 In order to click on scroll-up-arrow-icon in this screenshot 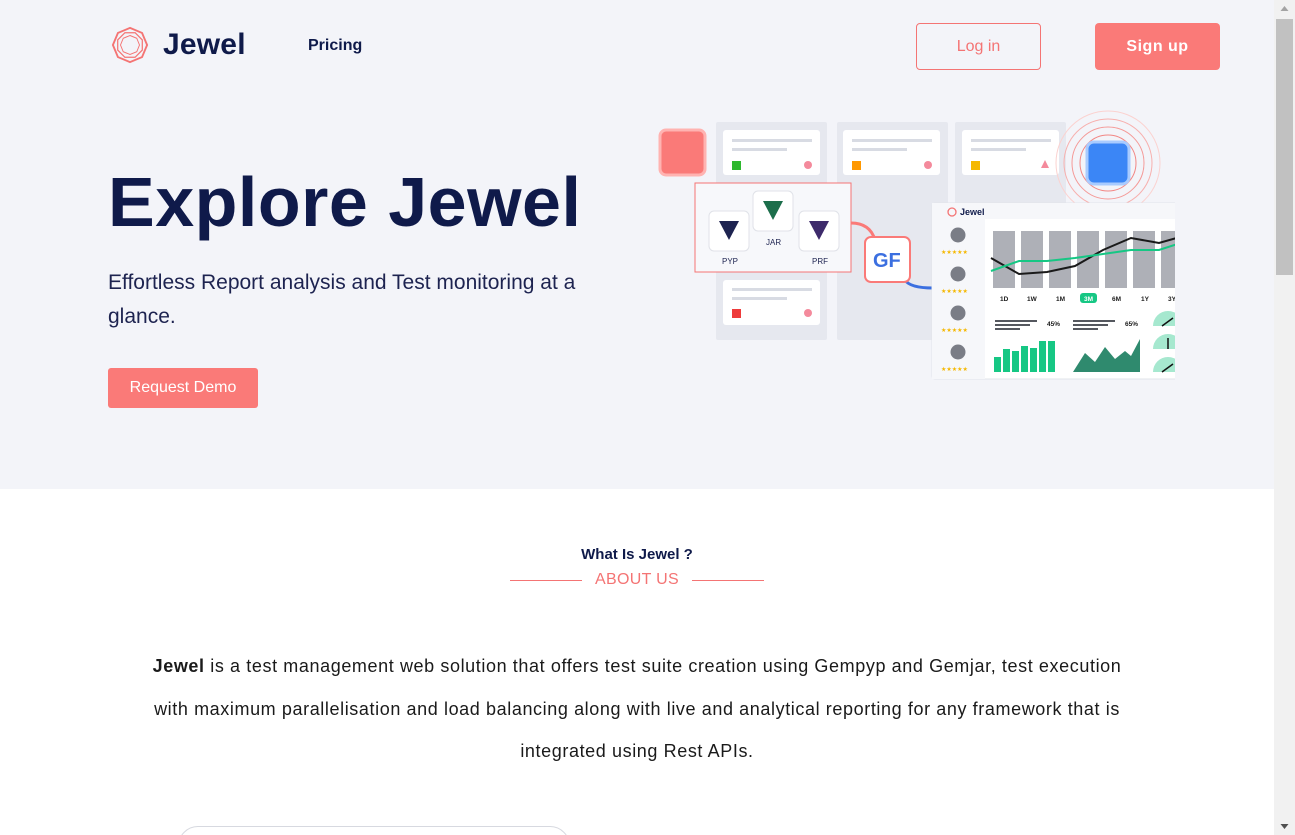, I will do `click(1284, 8)`.